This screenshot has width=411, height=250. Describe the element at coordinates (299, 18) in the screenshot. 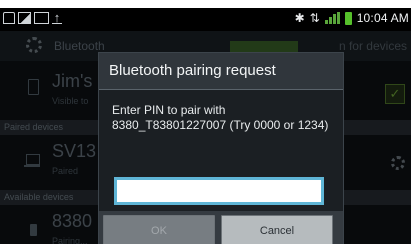

I see `bluetooth-icon: ✱` at that location.